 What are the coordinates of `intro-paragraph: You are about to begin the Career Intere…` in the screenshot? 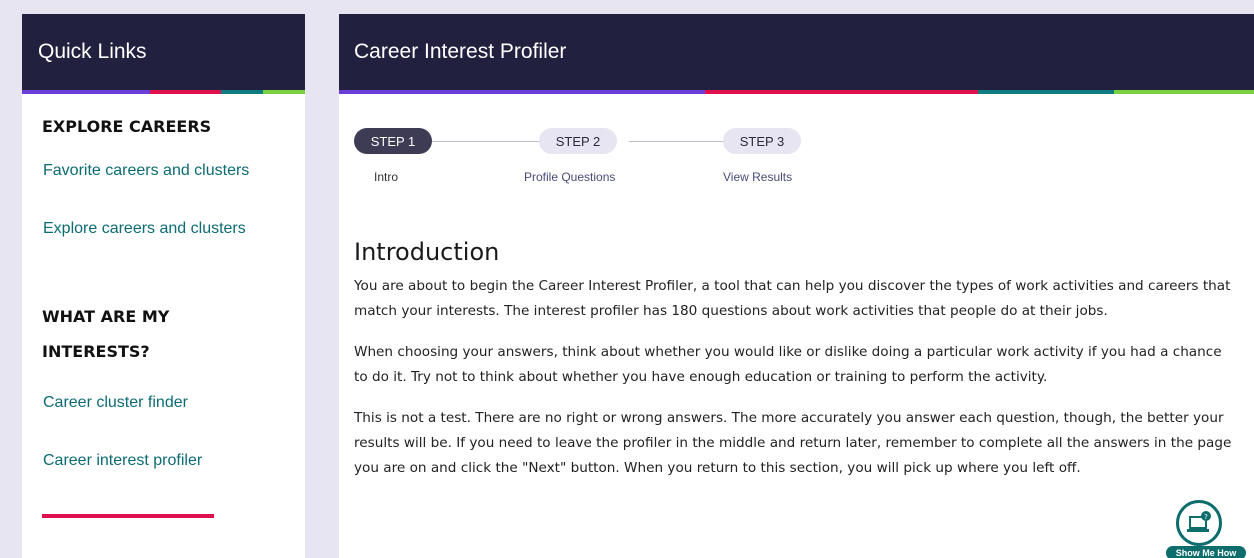 It's located at (792, 298).